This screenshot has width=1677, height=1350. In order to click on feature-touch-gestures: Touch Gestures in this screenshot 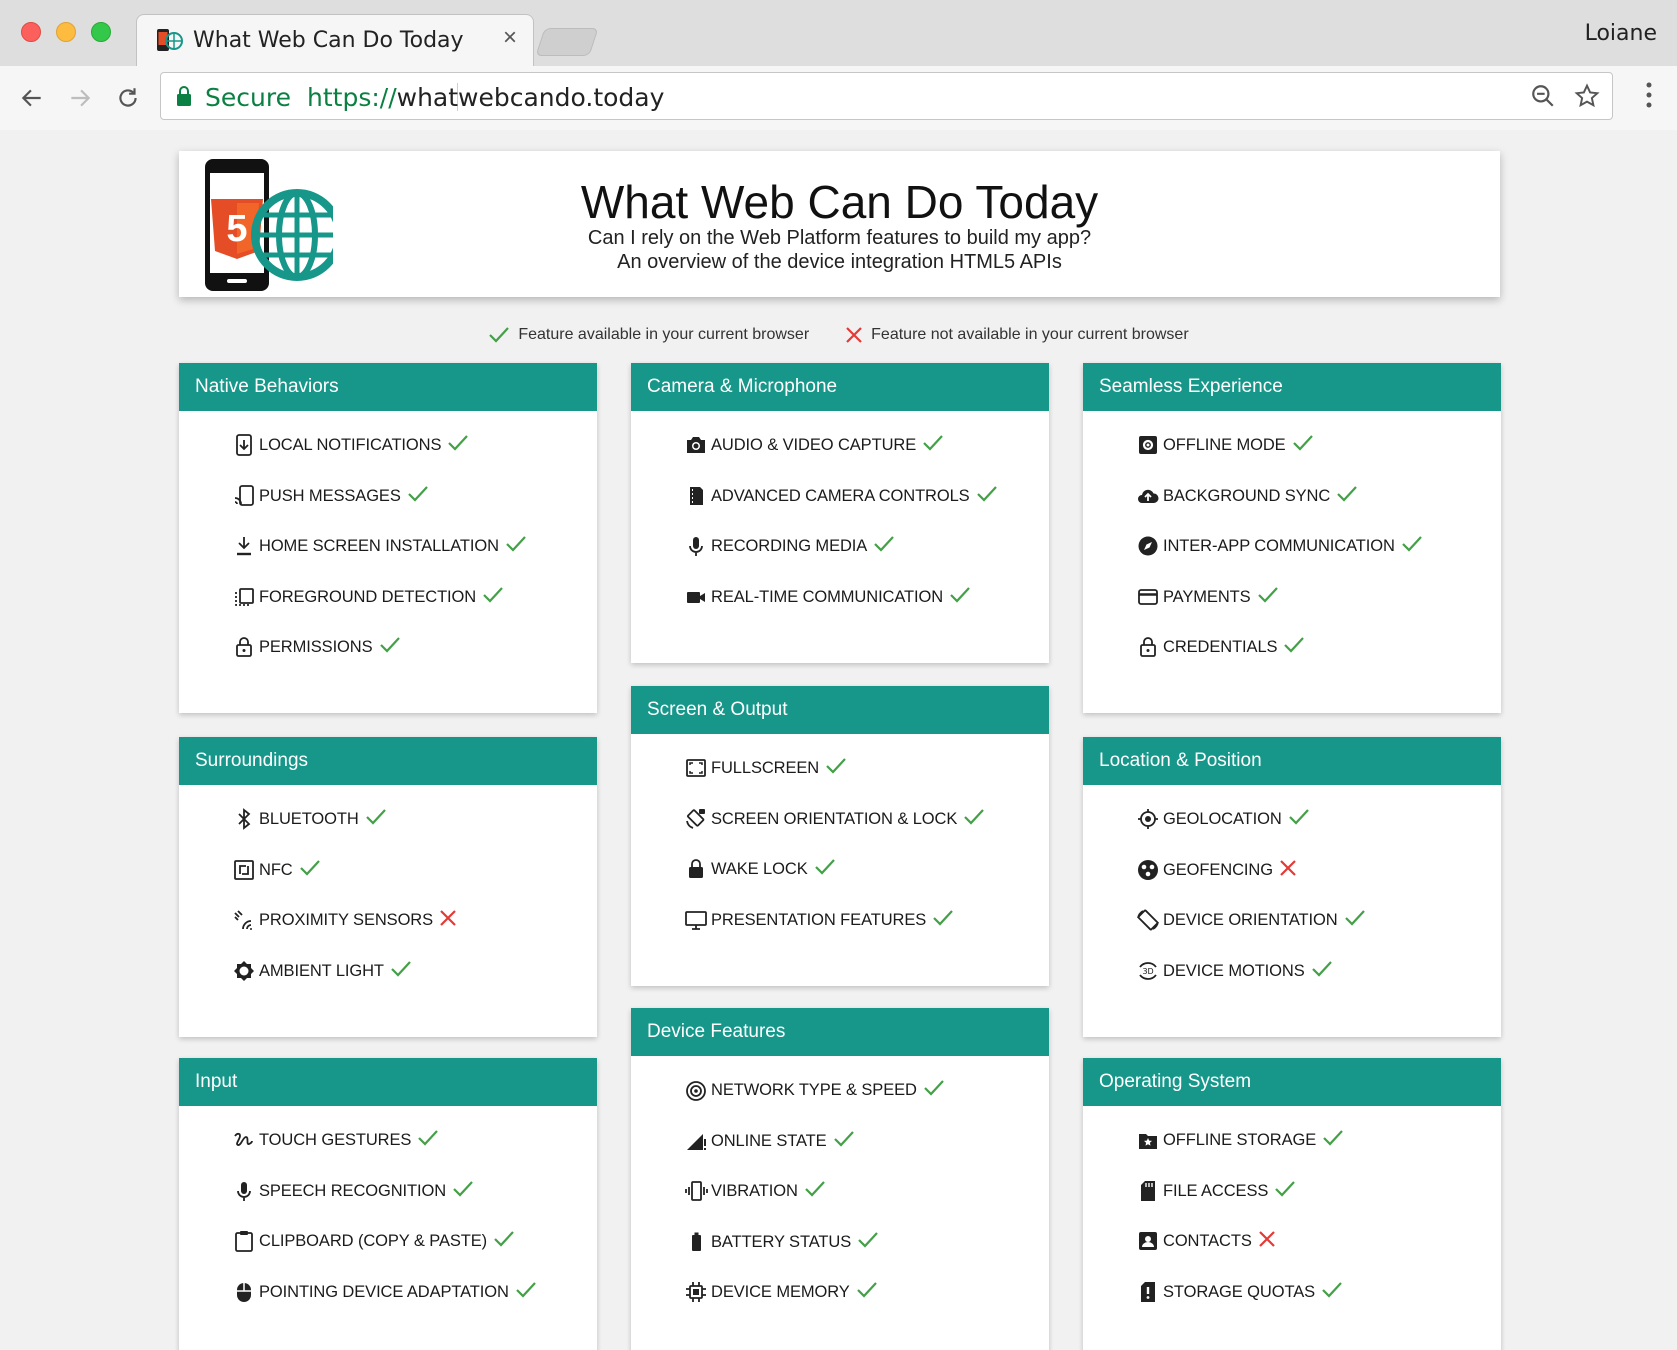, I will do `click(414, 1156)`.